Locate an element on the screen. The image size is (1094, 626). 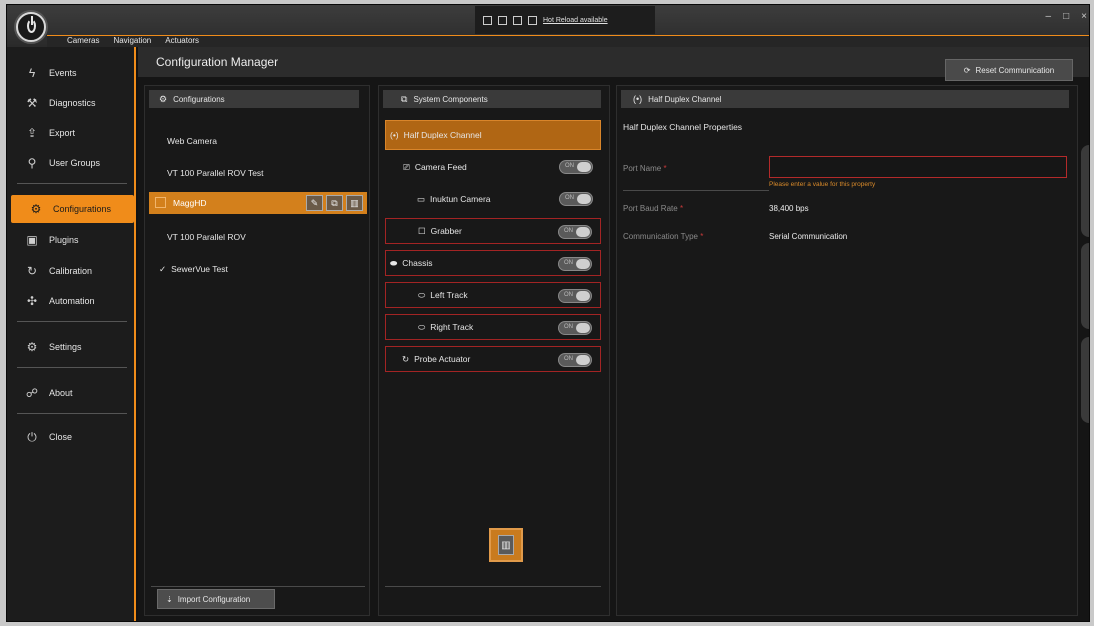
chassis-icon: ⬬ is located at coordinates (394, 262).